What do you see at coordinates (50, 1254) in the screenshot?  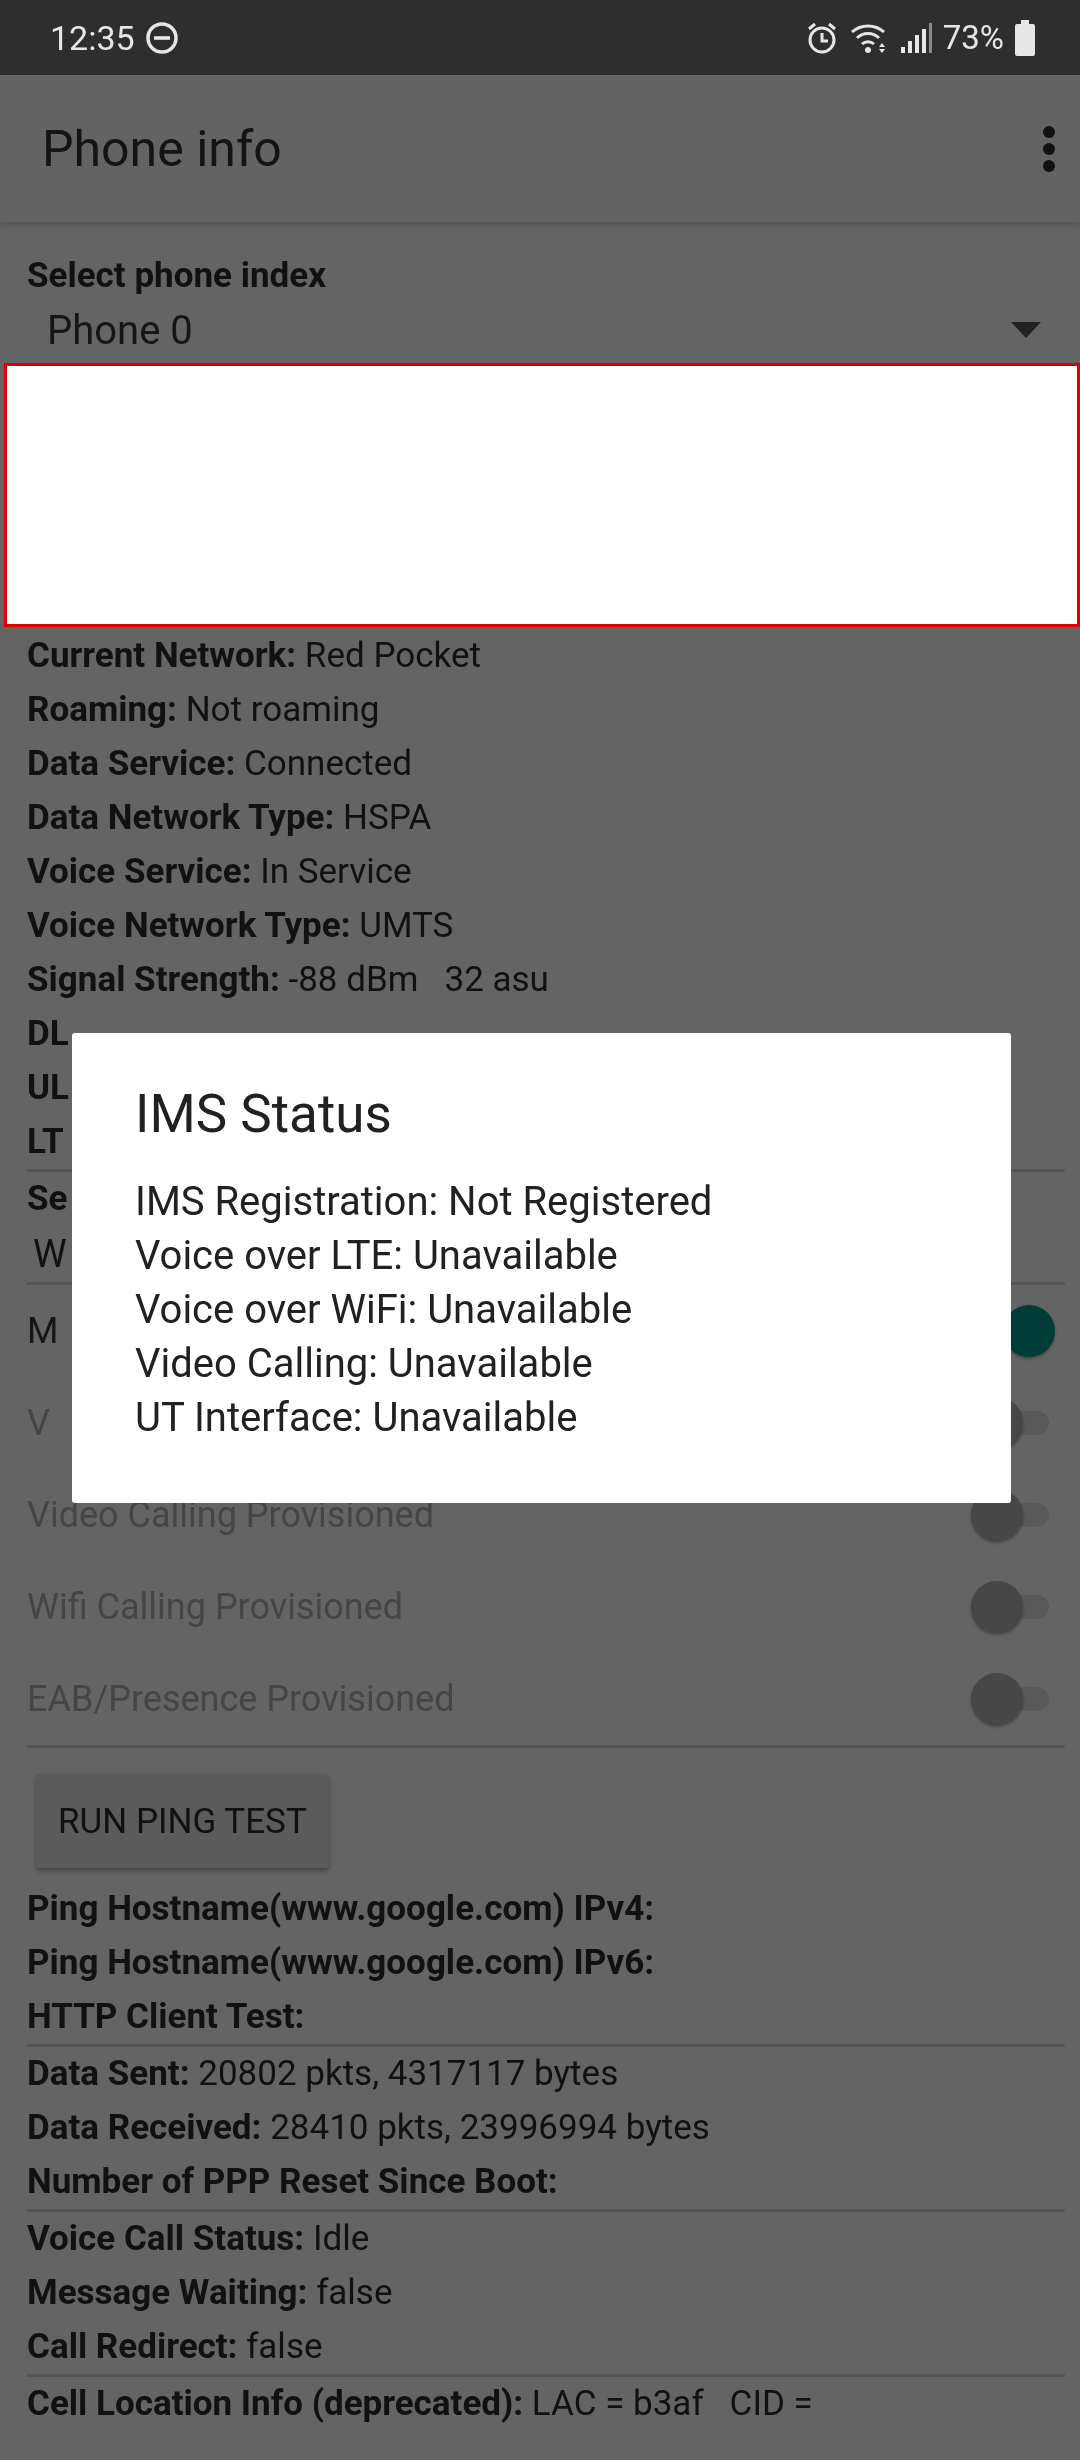 I see `network-type-dropdown: W` at bounding box center [50, 1254].